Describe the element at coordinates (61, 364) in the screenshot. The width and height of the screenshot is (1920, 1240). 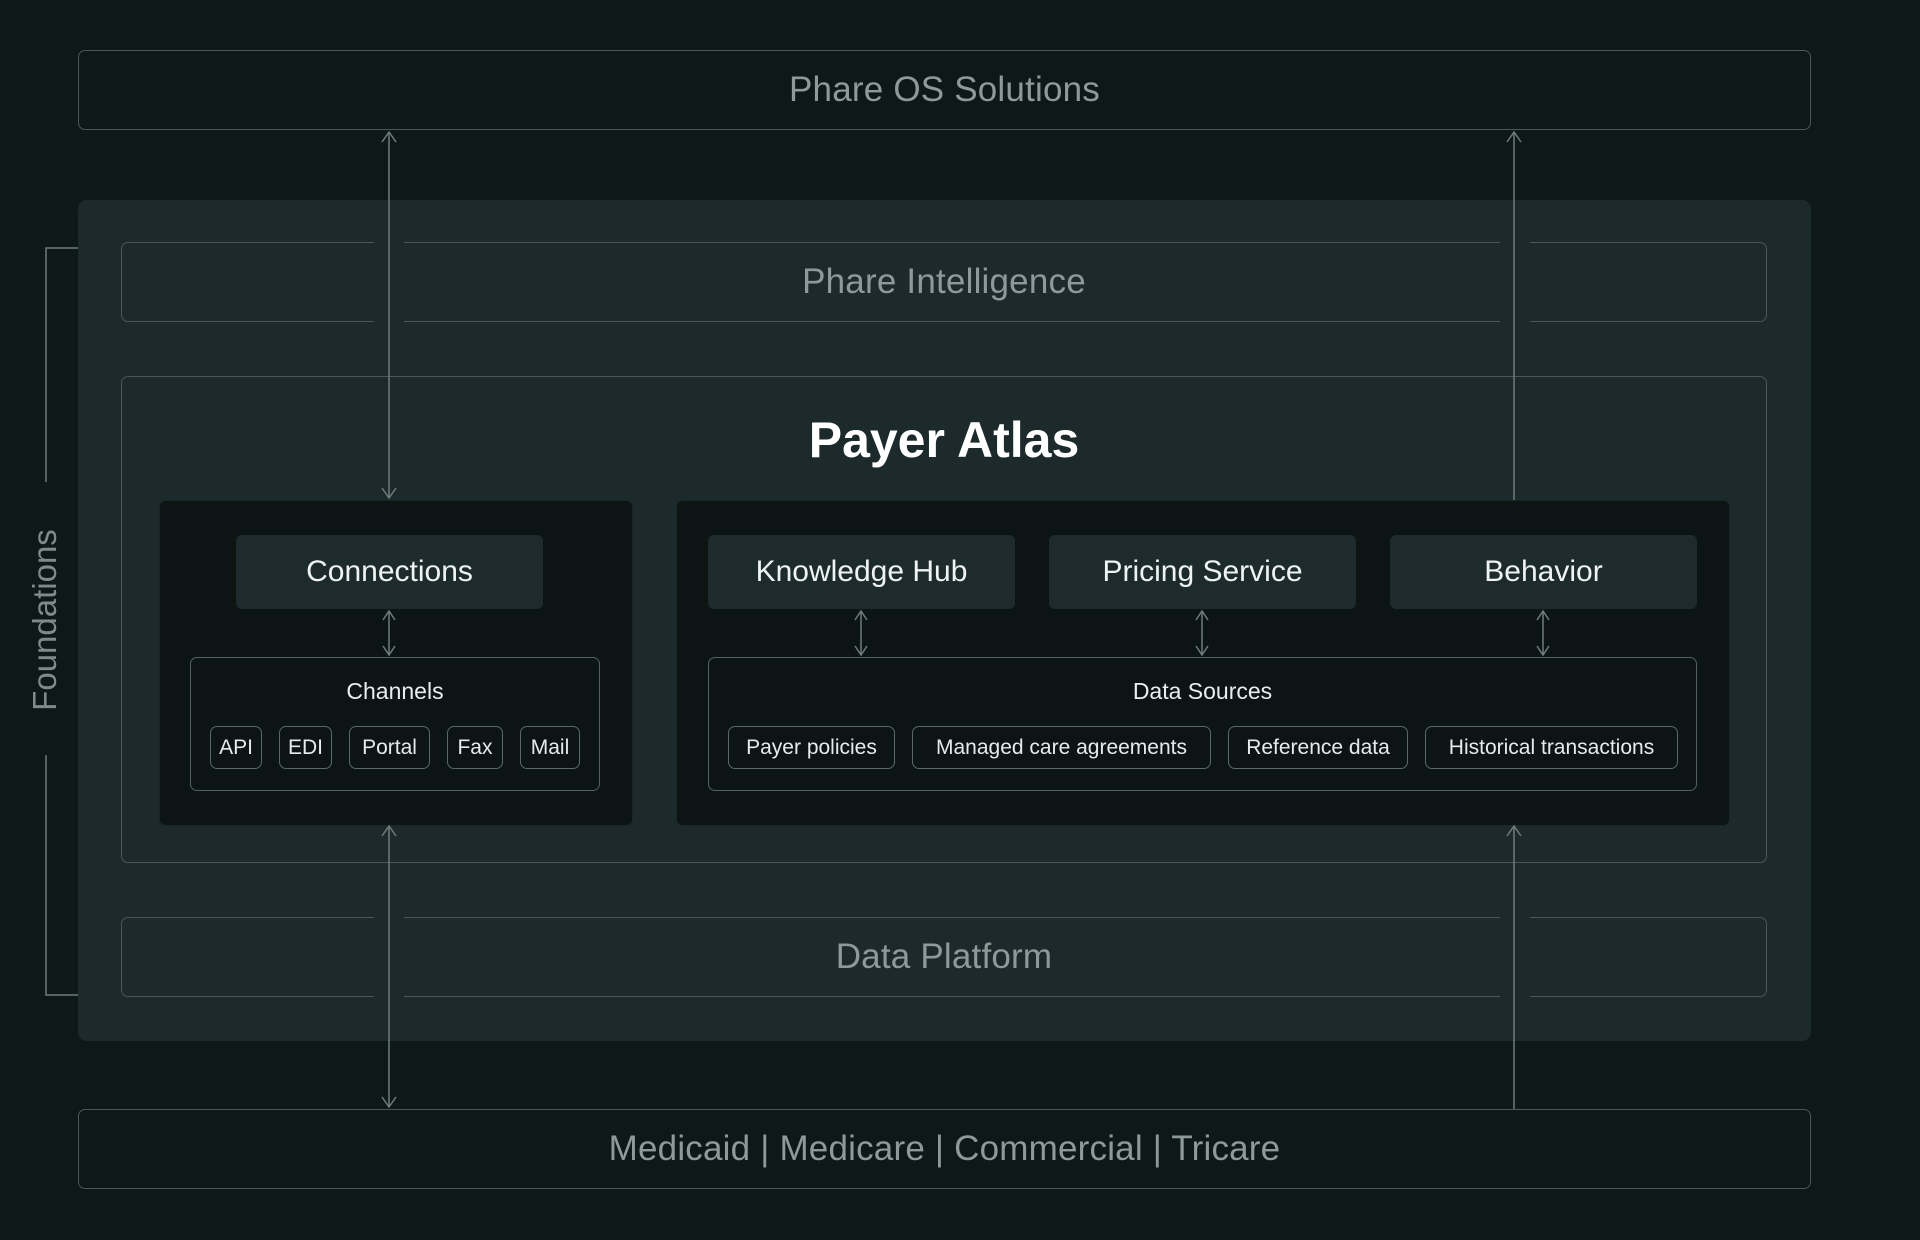
I see `foundations-bracket-top` at that location.